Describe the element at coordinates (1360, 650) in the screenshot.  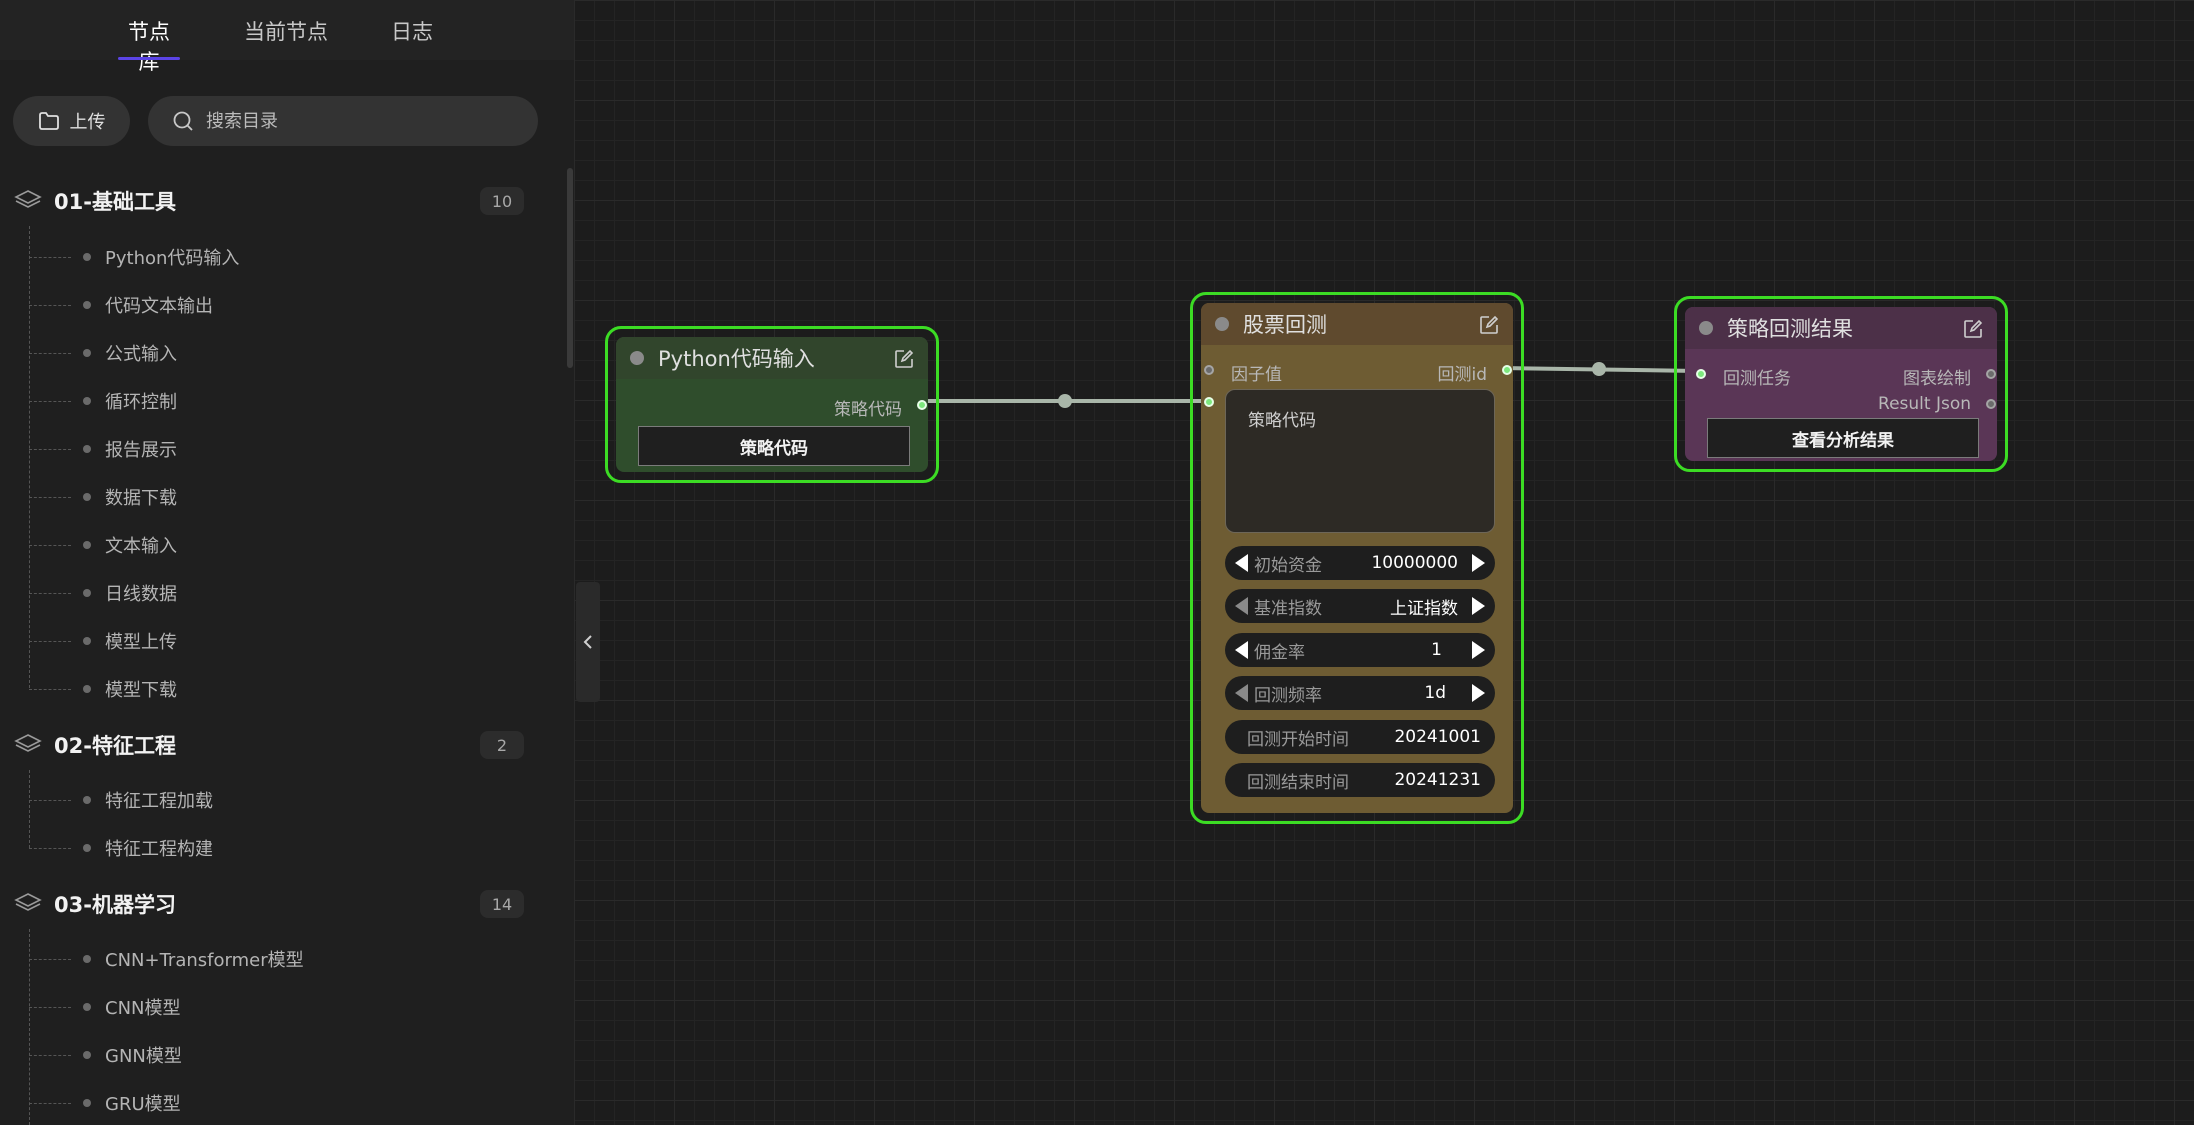
I see `widget-commission-rate: 佣金率 1` at that location.